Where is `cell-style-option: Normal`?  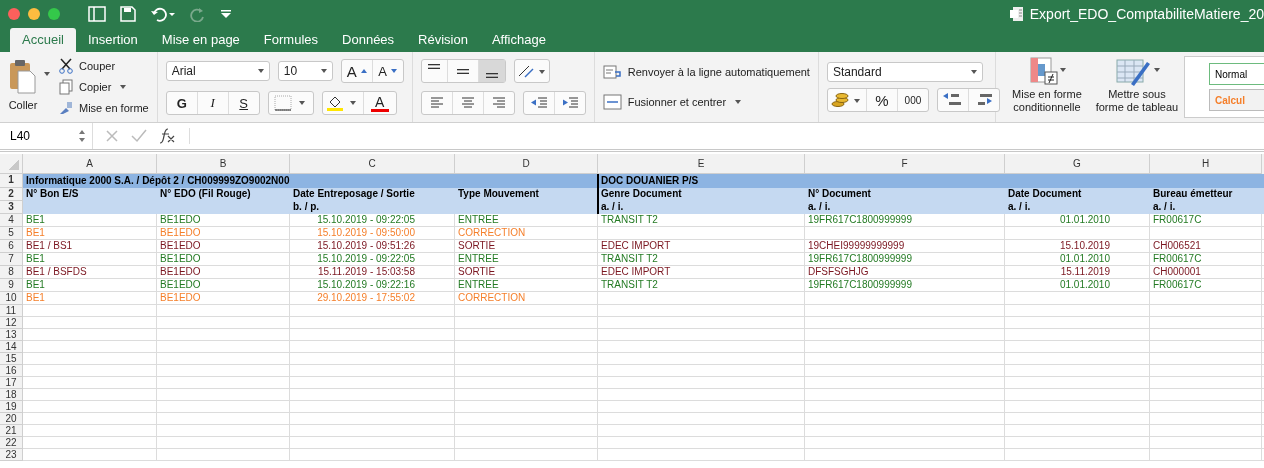 cell-style-option: Normal is located at coordinates (1236, 74).